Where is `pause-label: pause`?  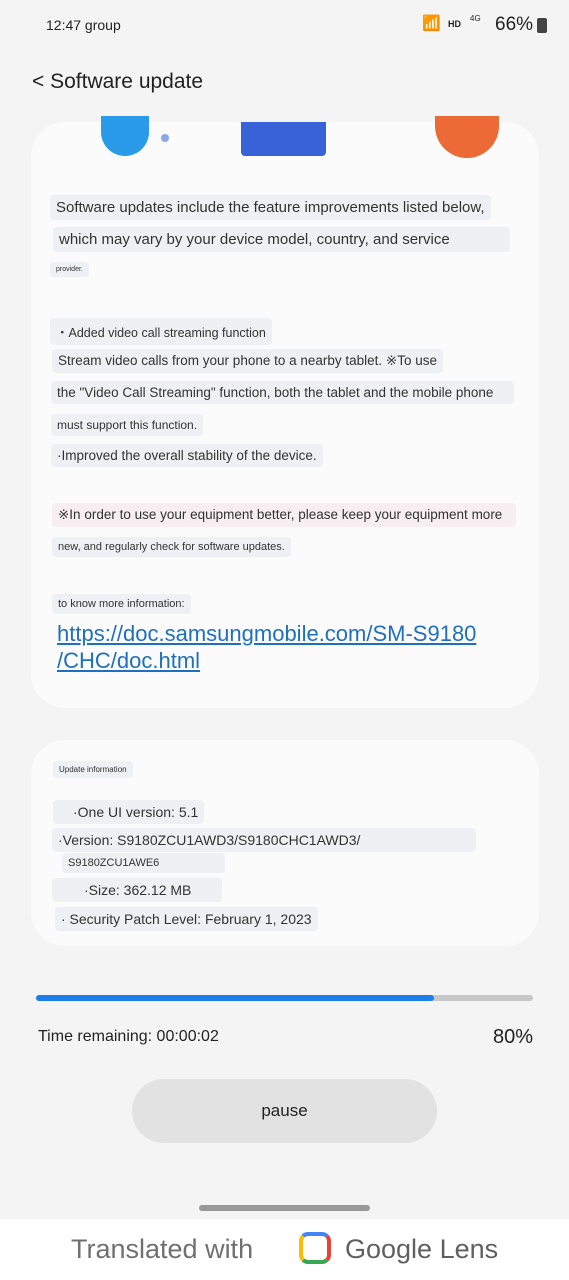 pause-label: pause is located at coordinates (284, 1110).